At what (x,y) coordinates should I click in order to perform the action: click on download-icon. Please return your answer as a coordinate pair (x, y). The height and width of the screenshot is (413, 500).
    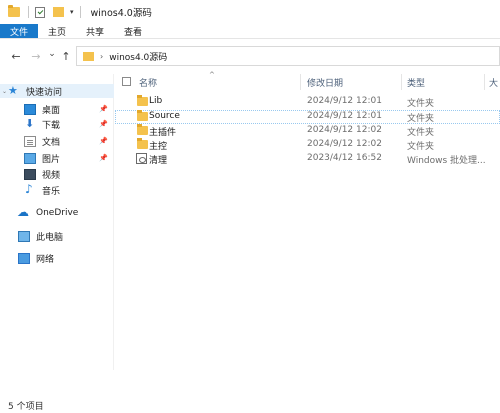
    Looking at the image, I should click on (30, 123).